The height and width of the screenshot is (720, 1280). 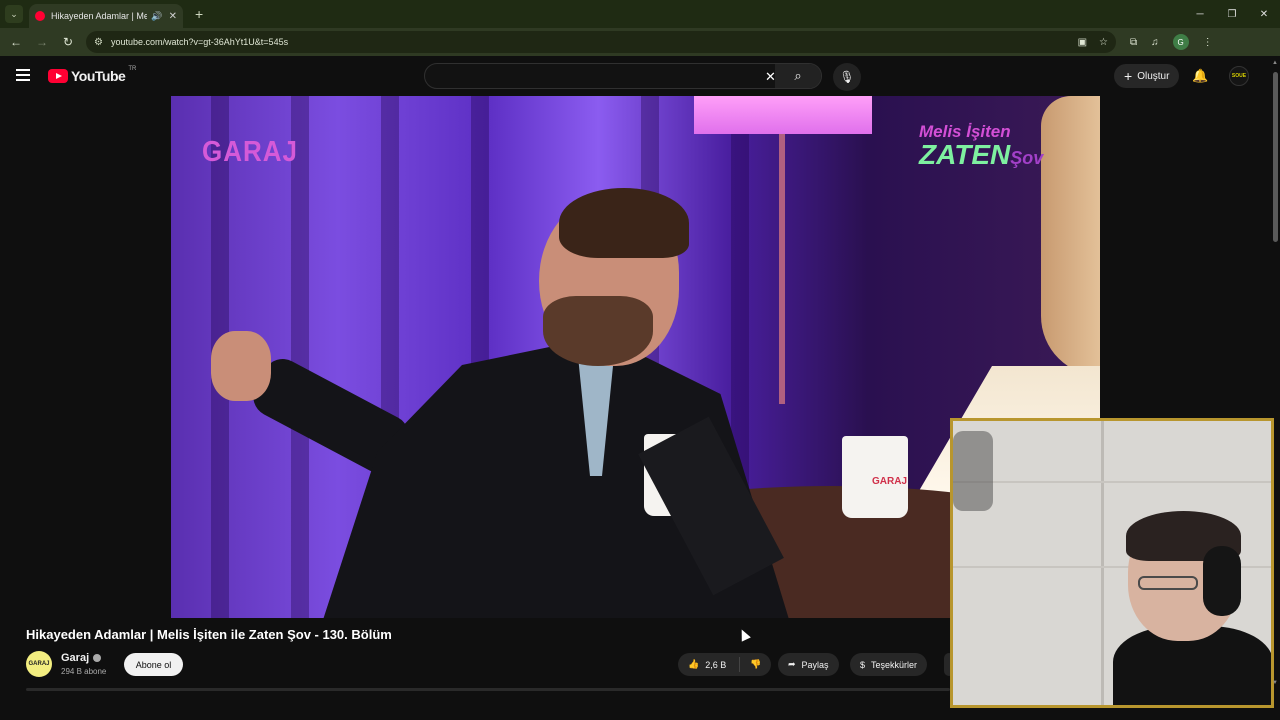 I want to click on search-button: ⌕, so click(x=798, y=76).